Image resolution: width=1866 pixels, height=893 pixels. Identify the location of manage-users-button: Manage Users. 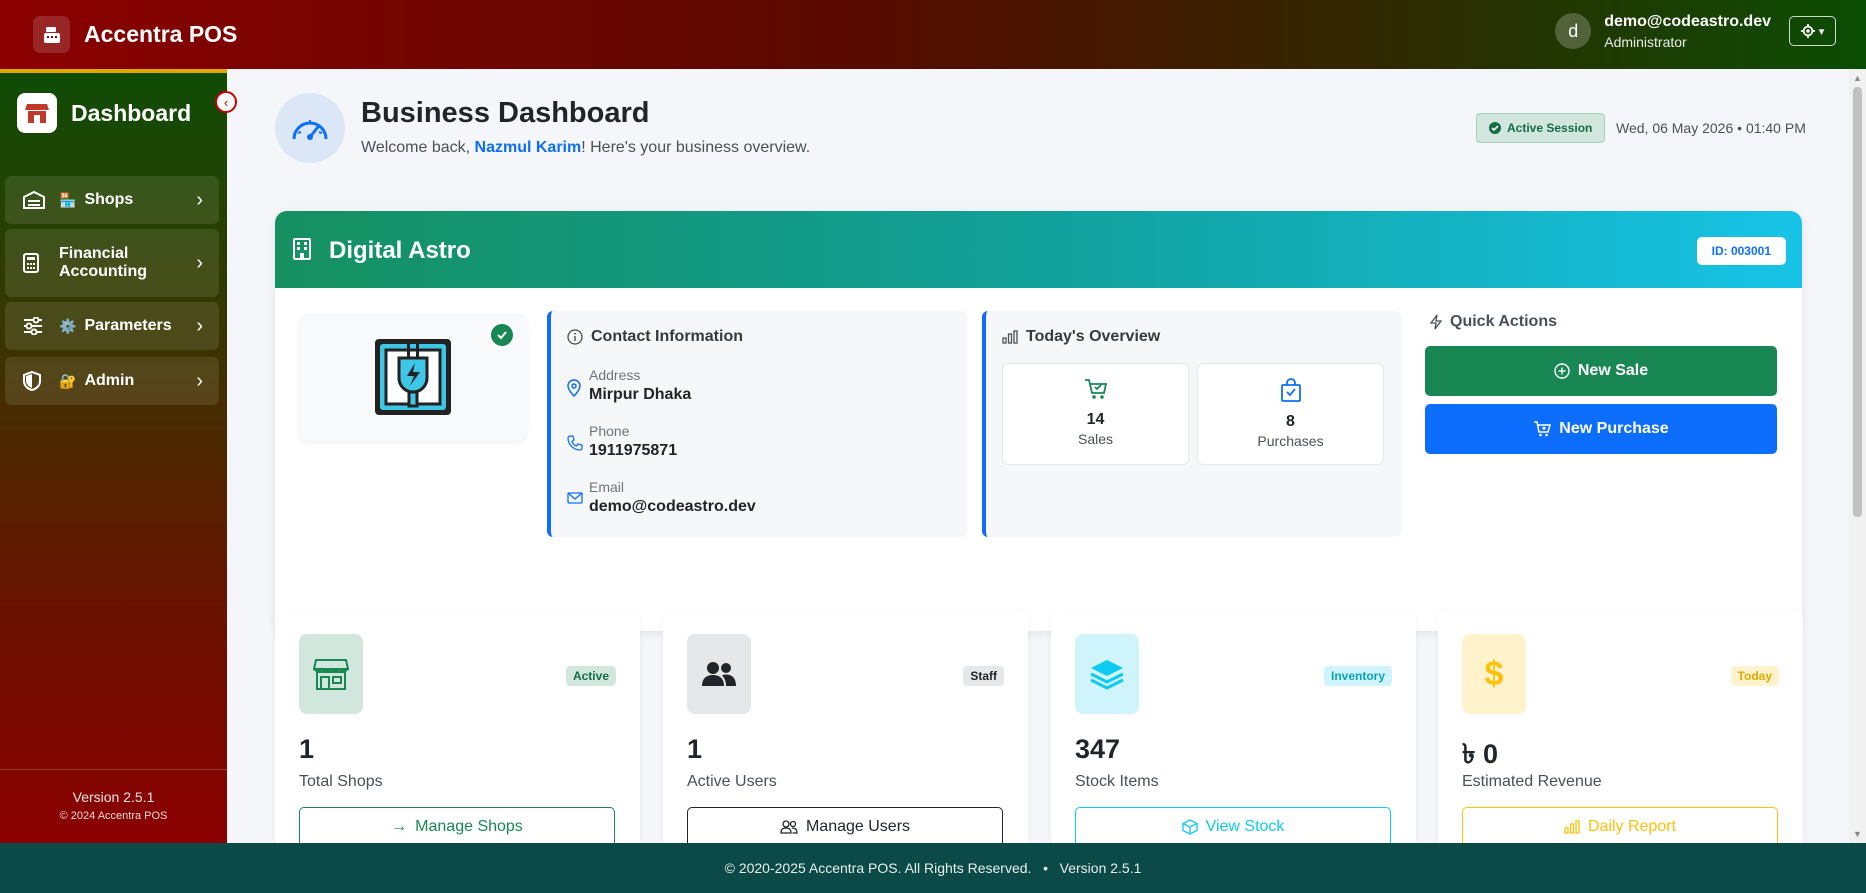
(845, 825).